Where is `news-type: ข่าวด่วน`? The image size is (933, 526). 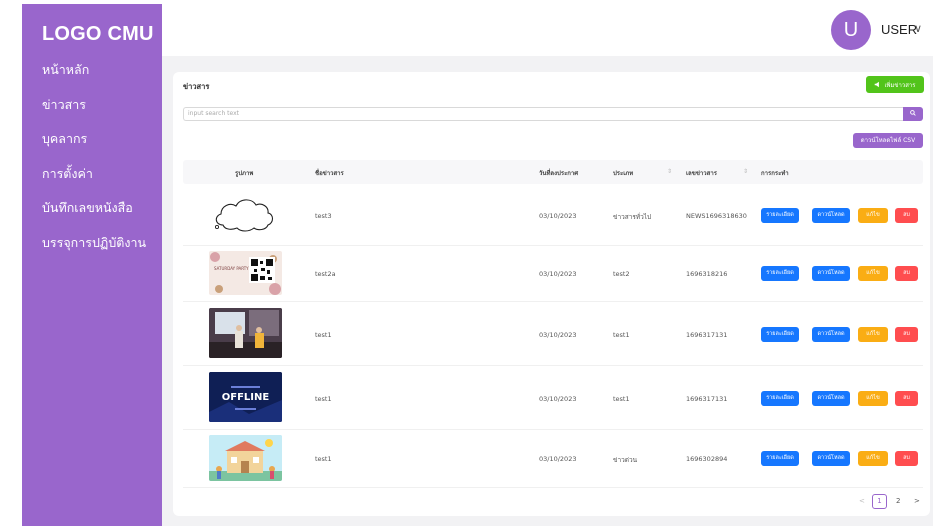
news-type: ข่าวด่วน is located at coordinates (625, 460).